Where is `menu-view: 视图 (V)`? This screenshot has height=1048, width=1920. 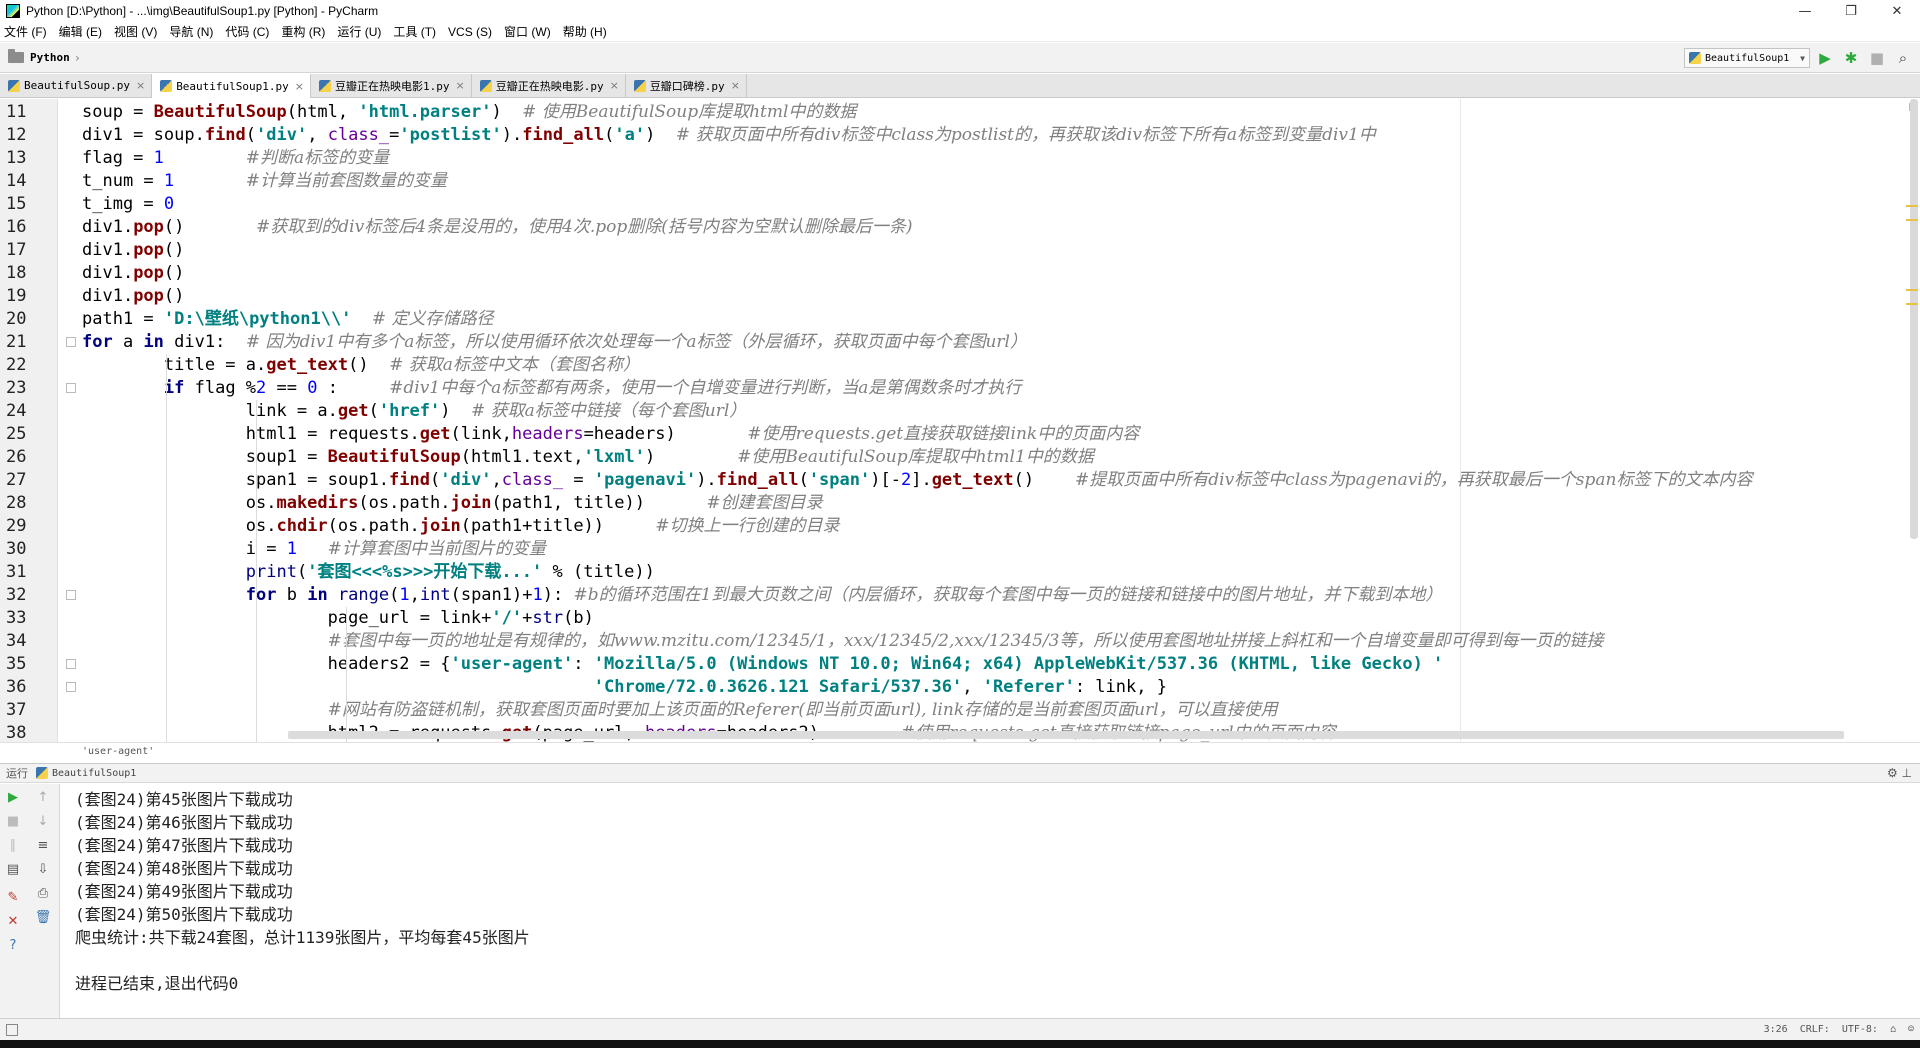
menu-view: 视图 (V) is located at coordinates (135, 31).